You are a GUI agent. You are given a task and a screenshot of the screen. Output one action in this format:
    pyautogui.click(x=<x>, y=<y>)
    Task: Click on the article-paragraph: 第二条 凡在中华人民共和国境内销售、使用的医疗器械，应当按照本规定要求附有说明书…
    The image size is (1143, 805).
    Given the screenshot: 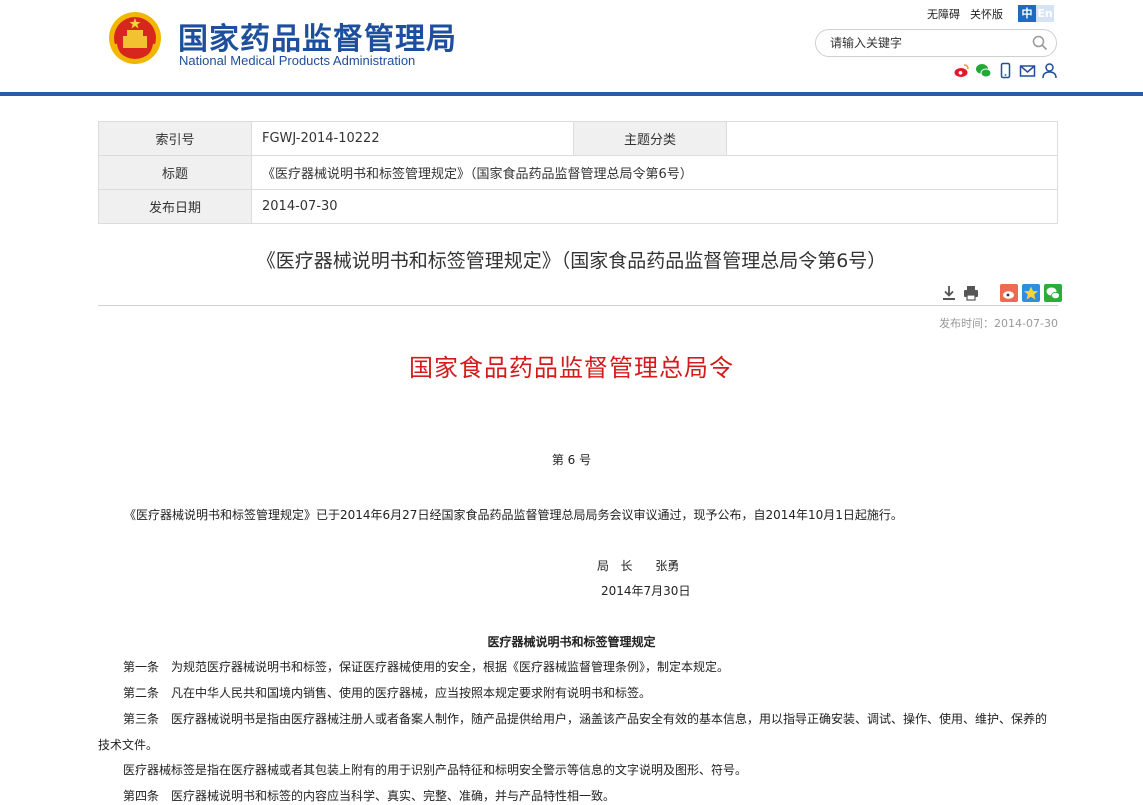 What is the action you would take?
    pyautogui.click(x=387, y=693)
    